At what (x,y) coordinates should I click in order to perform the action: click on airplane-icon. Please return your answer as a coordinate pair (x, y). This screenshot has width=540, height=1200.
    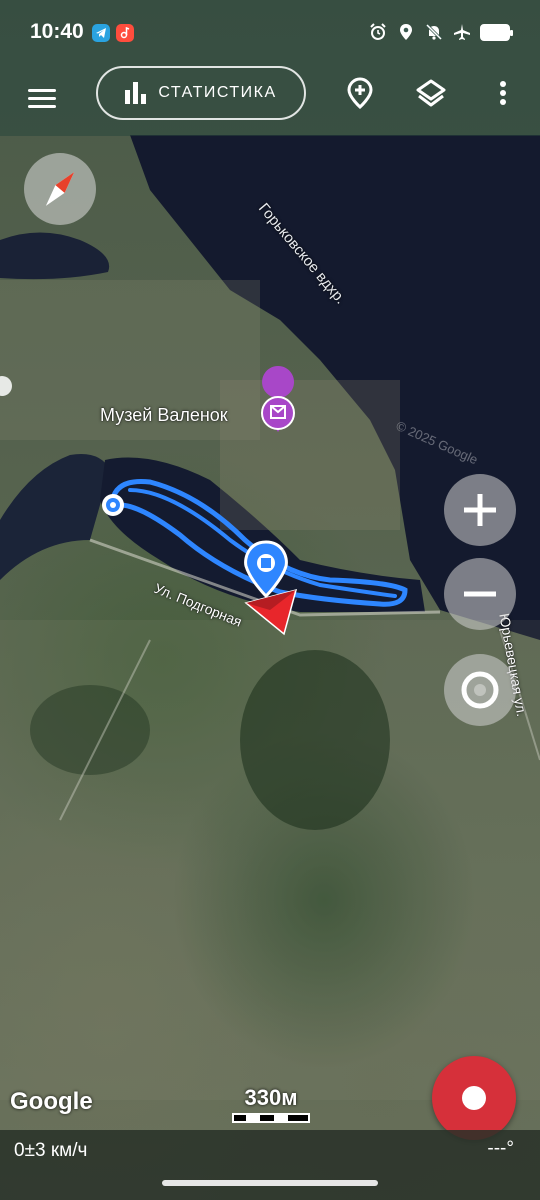
    Looking at the image, I should click on (462, 32).